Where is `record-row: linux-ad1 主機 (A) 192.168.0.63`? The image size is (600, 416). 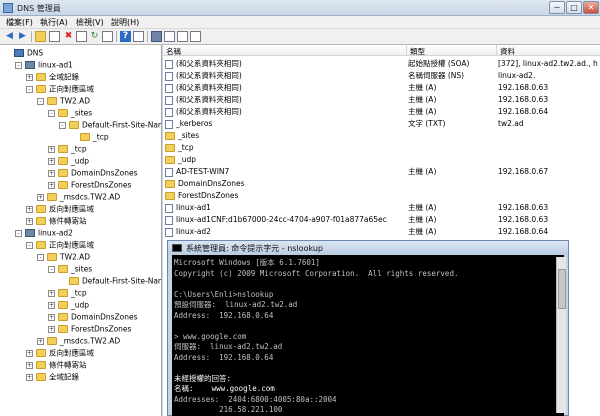
record-row: linux-ad1 主機 (A) 192.168.0.63 is located at coordinates (381, 208).